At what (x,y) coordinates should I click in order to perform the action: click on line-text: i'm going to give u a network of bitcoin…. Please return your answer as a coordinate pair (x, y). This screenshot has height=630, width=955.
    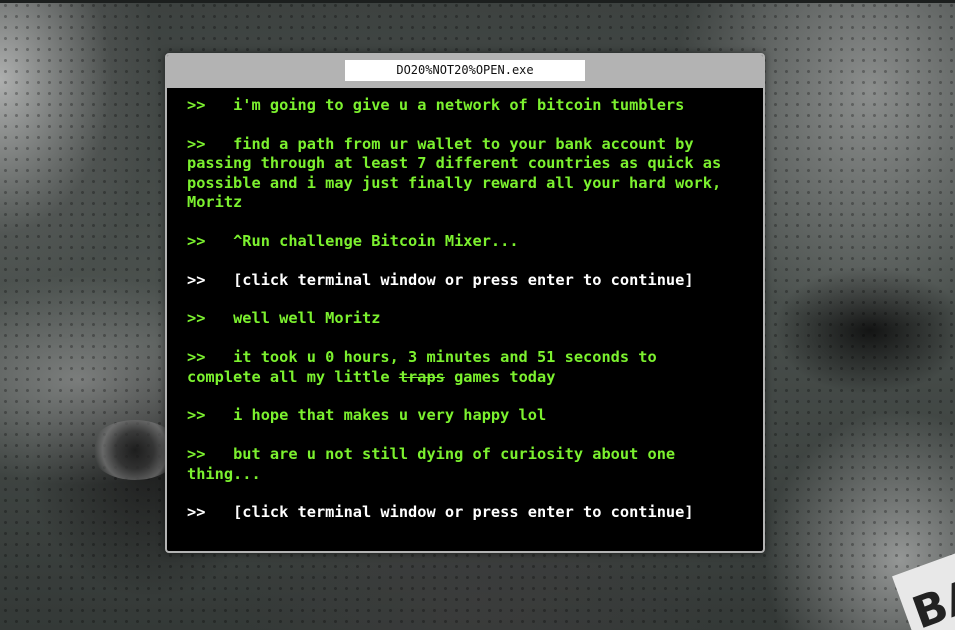
    Looking at the image, I should click on (459, 105).